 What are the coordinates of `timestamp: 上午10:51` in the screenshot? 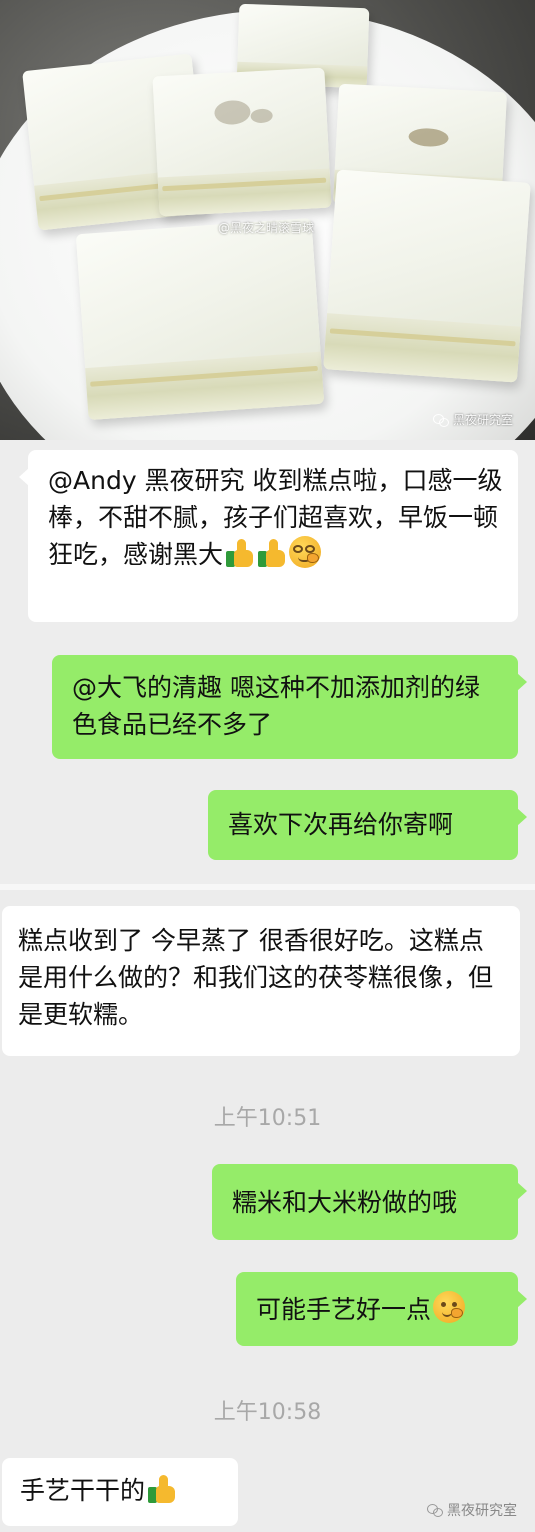 It's located at (267, 1118).